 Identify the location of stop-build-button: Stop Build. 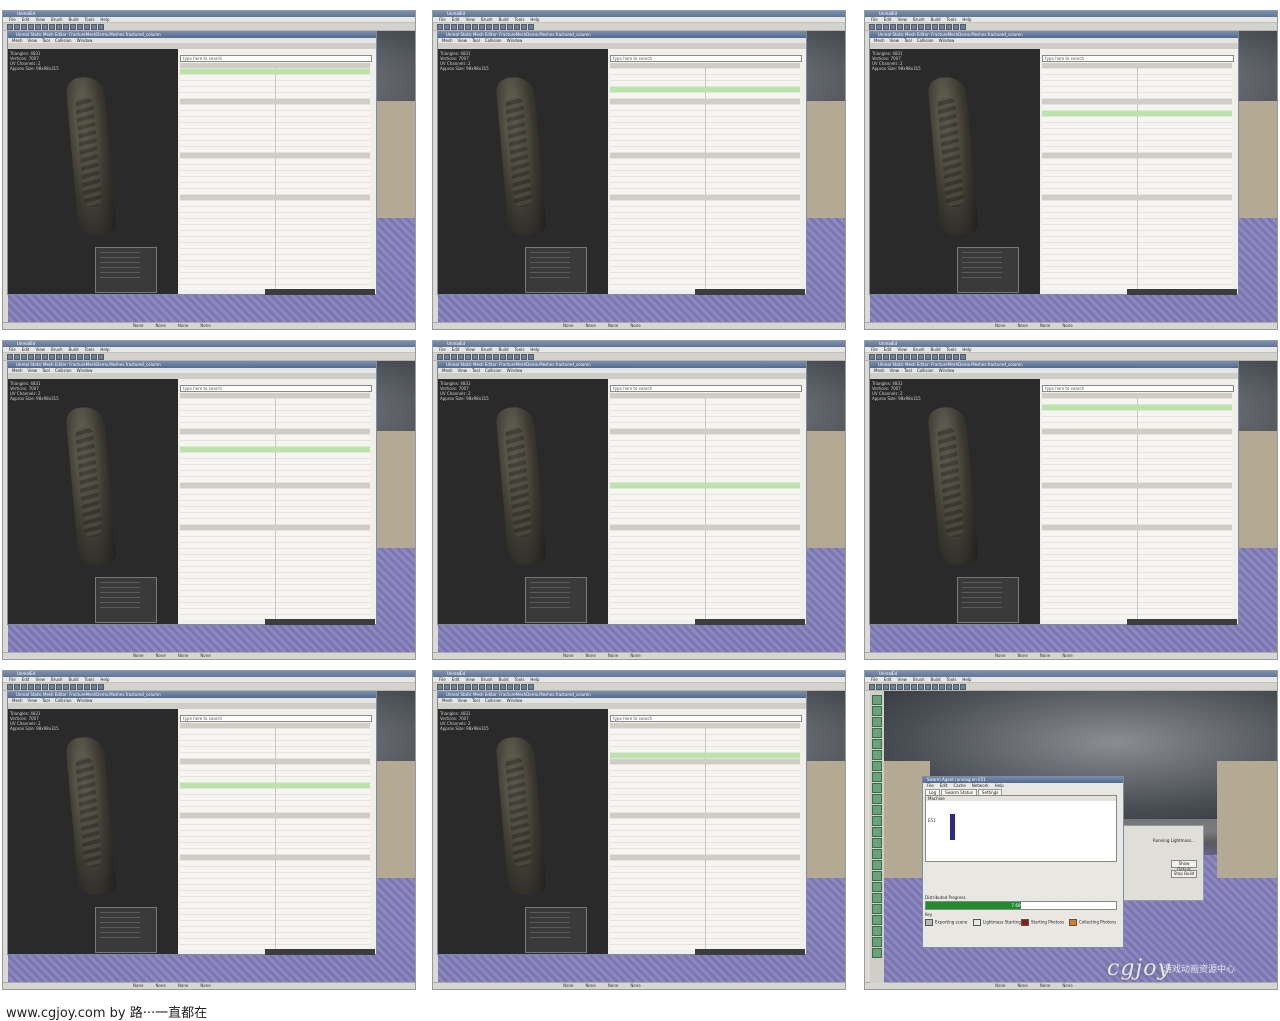
(1184, 874).